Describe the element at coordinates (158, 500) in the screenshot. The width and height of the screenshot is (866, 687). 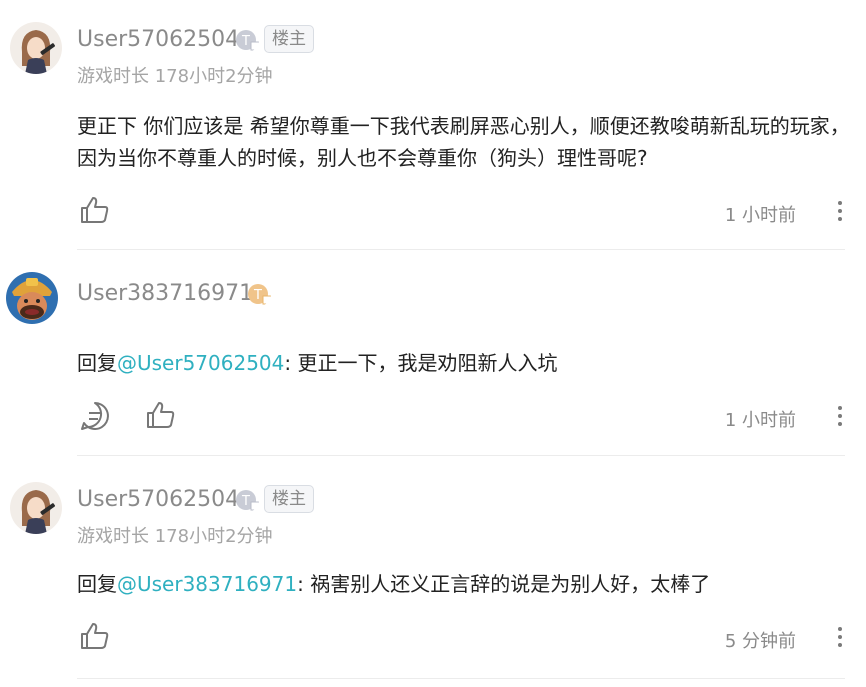
I see `username: User57062504` at that location.